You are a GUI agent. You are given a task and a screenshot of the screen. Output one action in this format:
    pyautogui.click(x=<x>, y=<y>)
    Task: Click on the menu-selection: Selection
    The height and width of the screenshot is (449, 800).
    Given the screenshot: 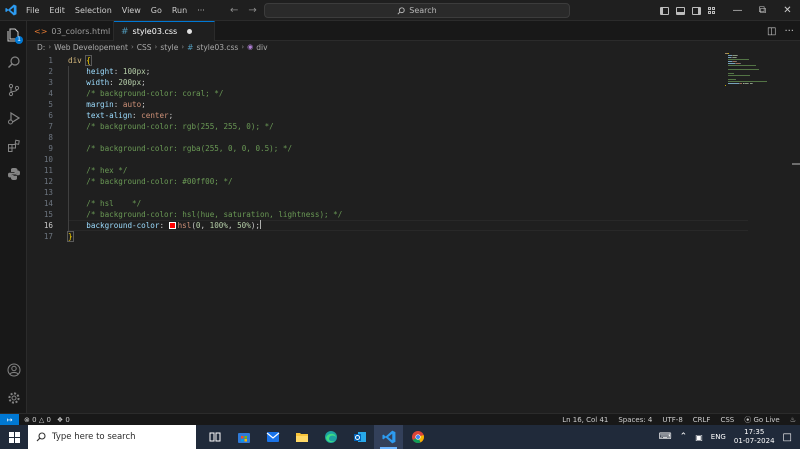 What is the action you would take?
    pyautogui.click(x=93, y=10)
    